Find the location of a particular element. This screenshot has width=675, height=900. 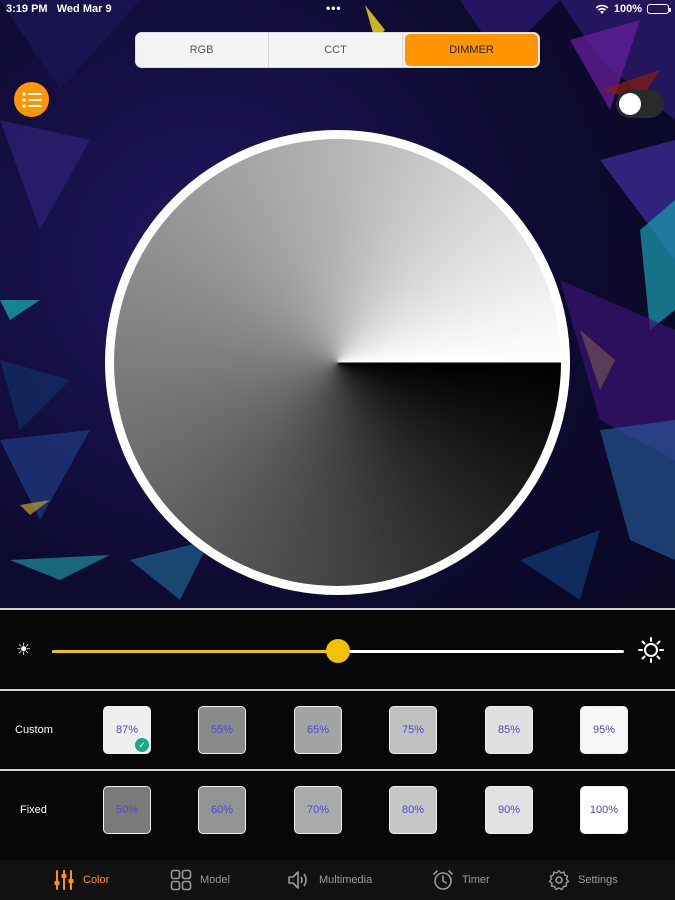

custom-swatch-3: 65% is located at coordinates (318, 730).